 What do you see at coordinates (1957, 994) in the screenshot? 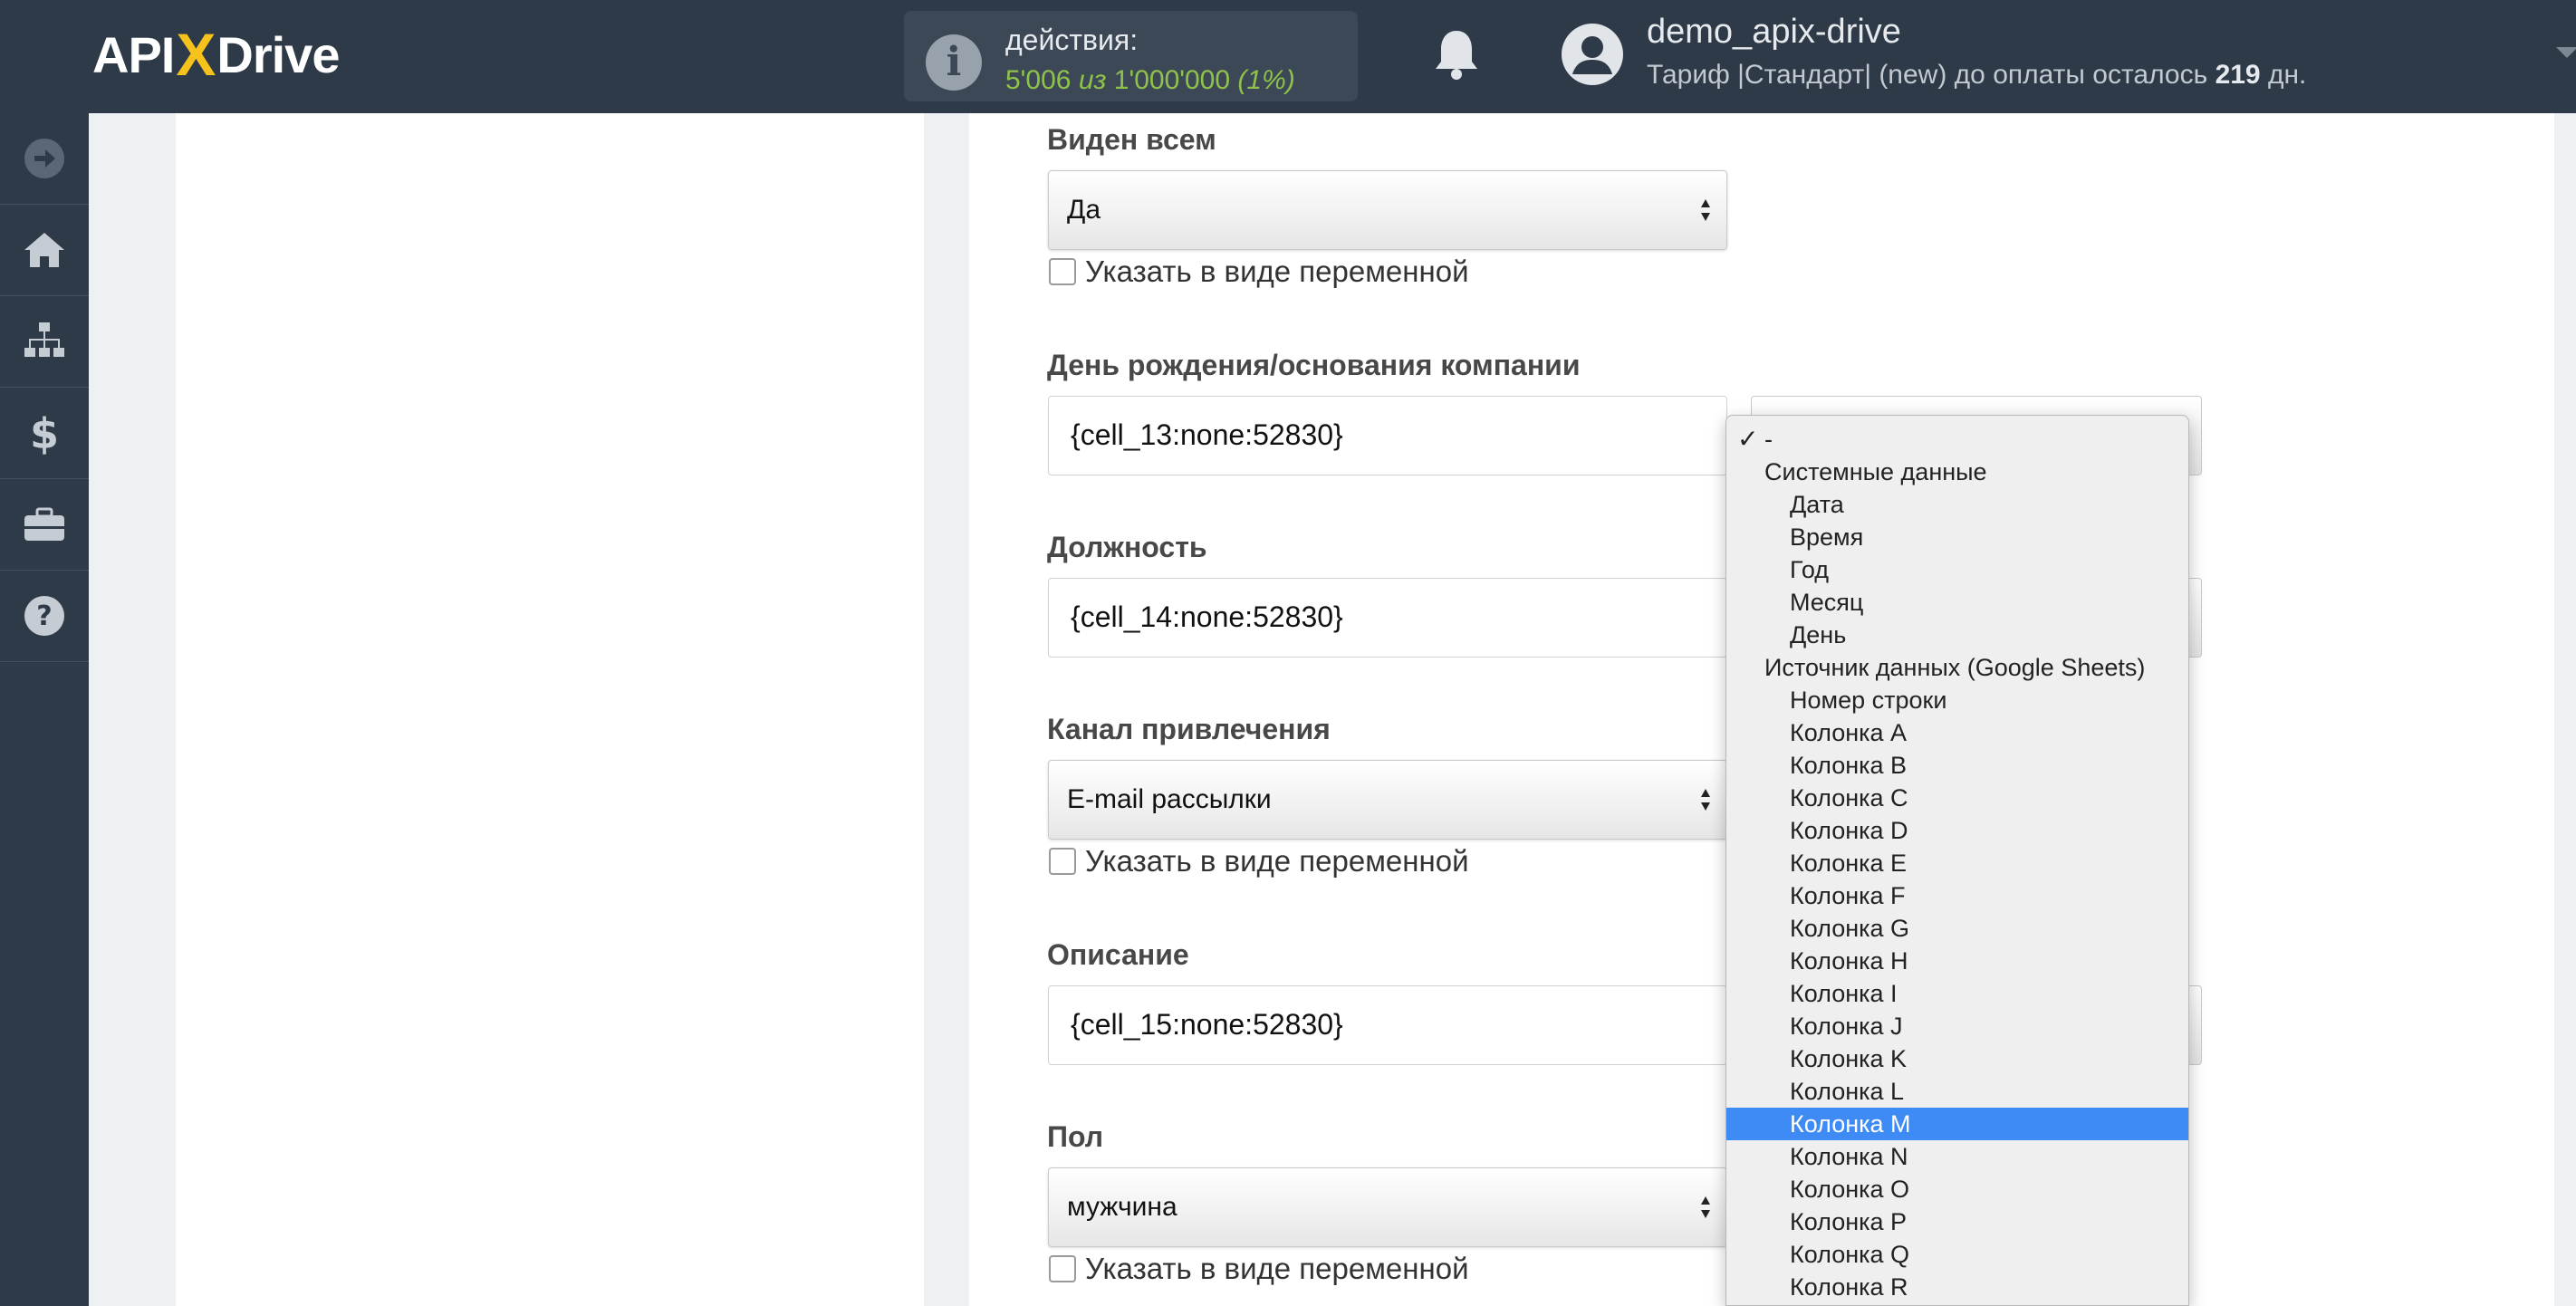
I see `dropdown-item: Колонка I` at bounding box center [1957, 994].